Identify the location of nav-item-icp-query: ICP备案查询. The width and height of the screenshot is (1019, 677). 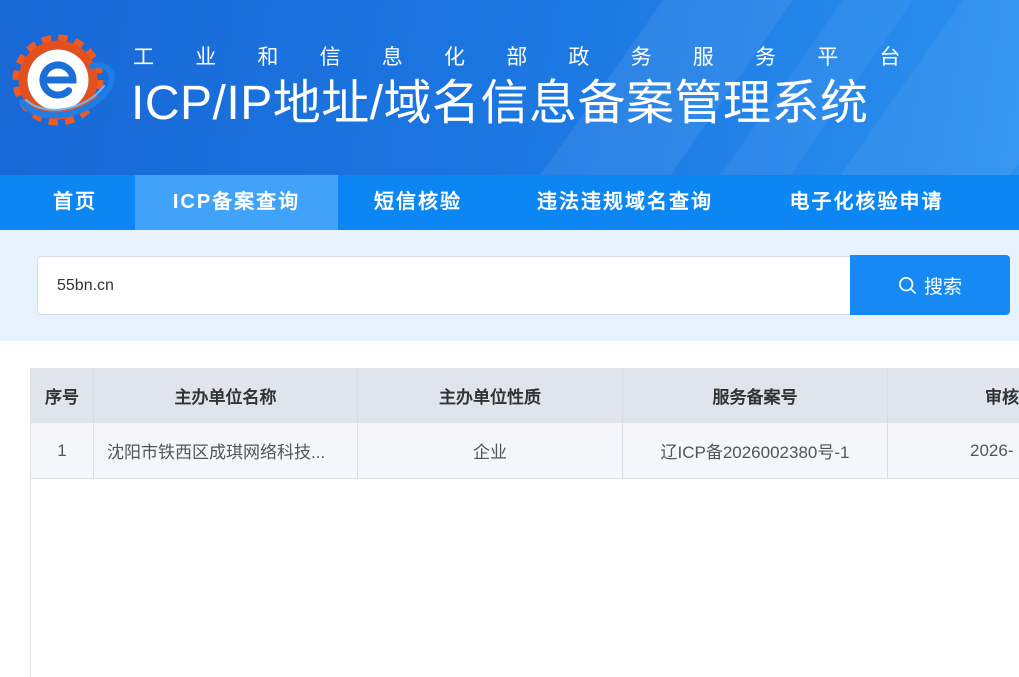
(236, 202).